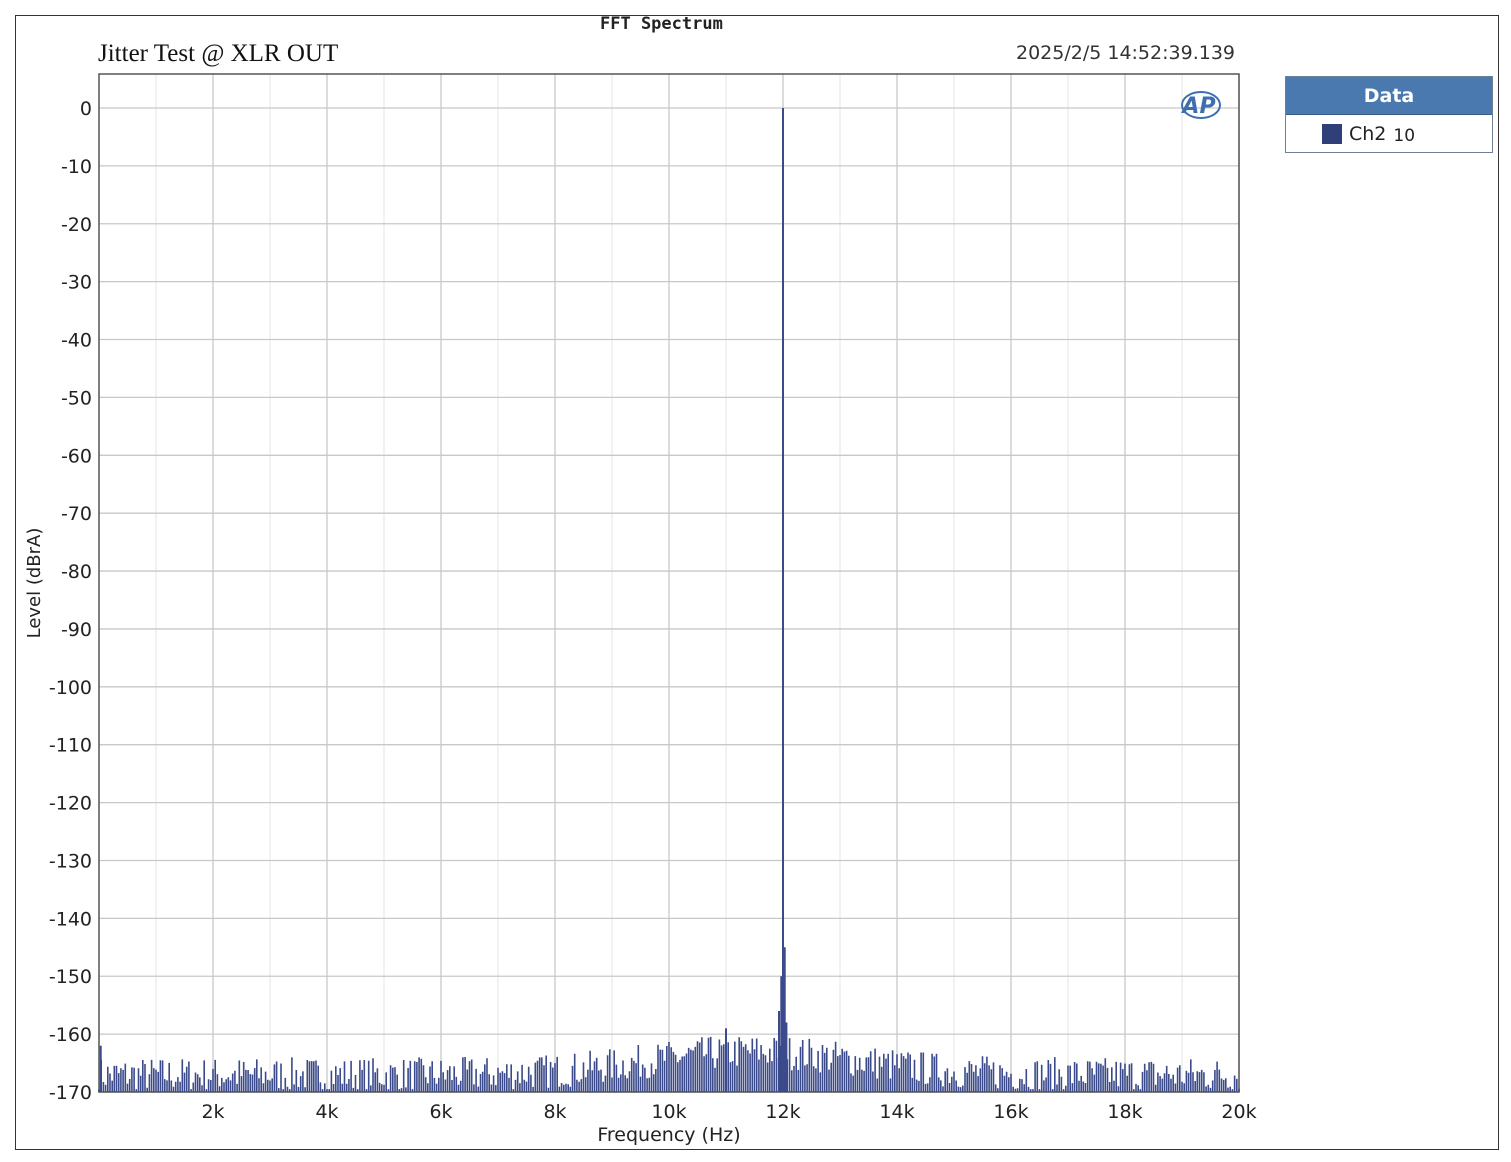  I want to click on y-tick-label: -110, so click(70, 746).